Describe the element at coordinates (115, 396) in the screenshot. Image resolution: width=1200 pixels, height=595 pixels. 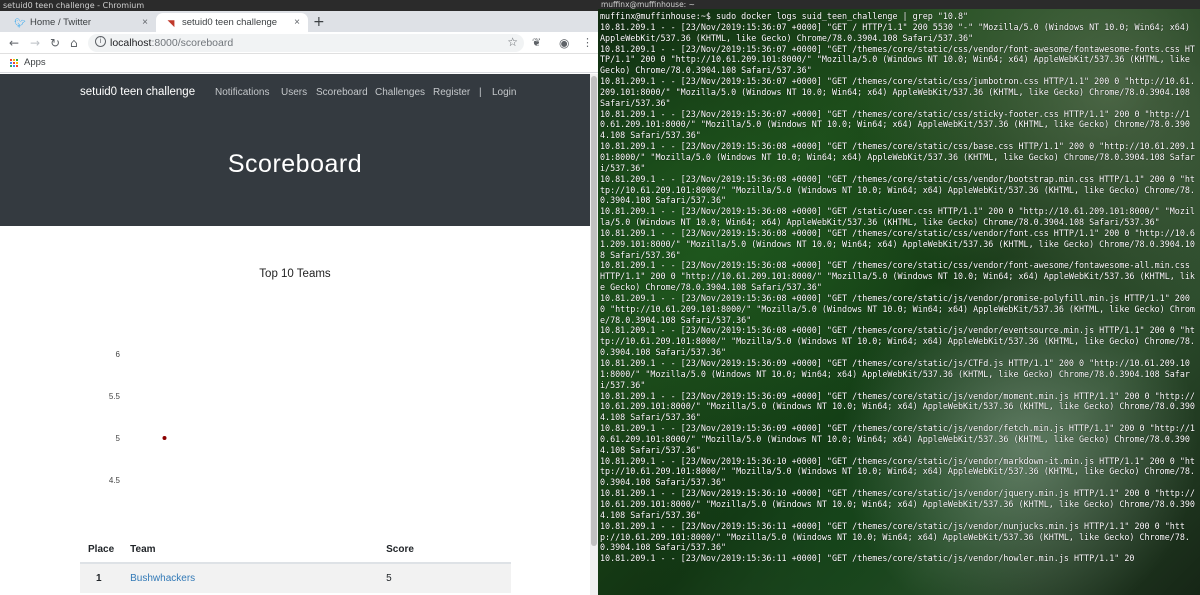
I see `y-tick-label: 5.5` at that location.